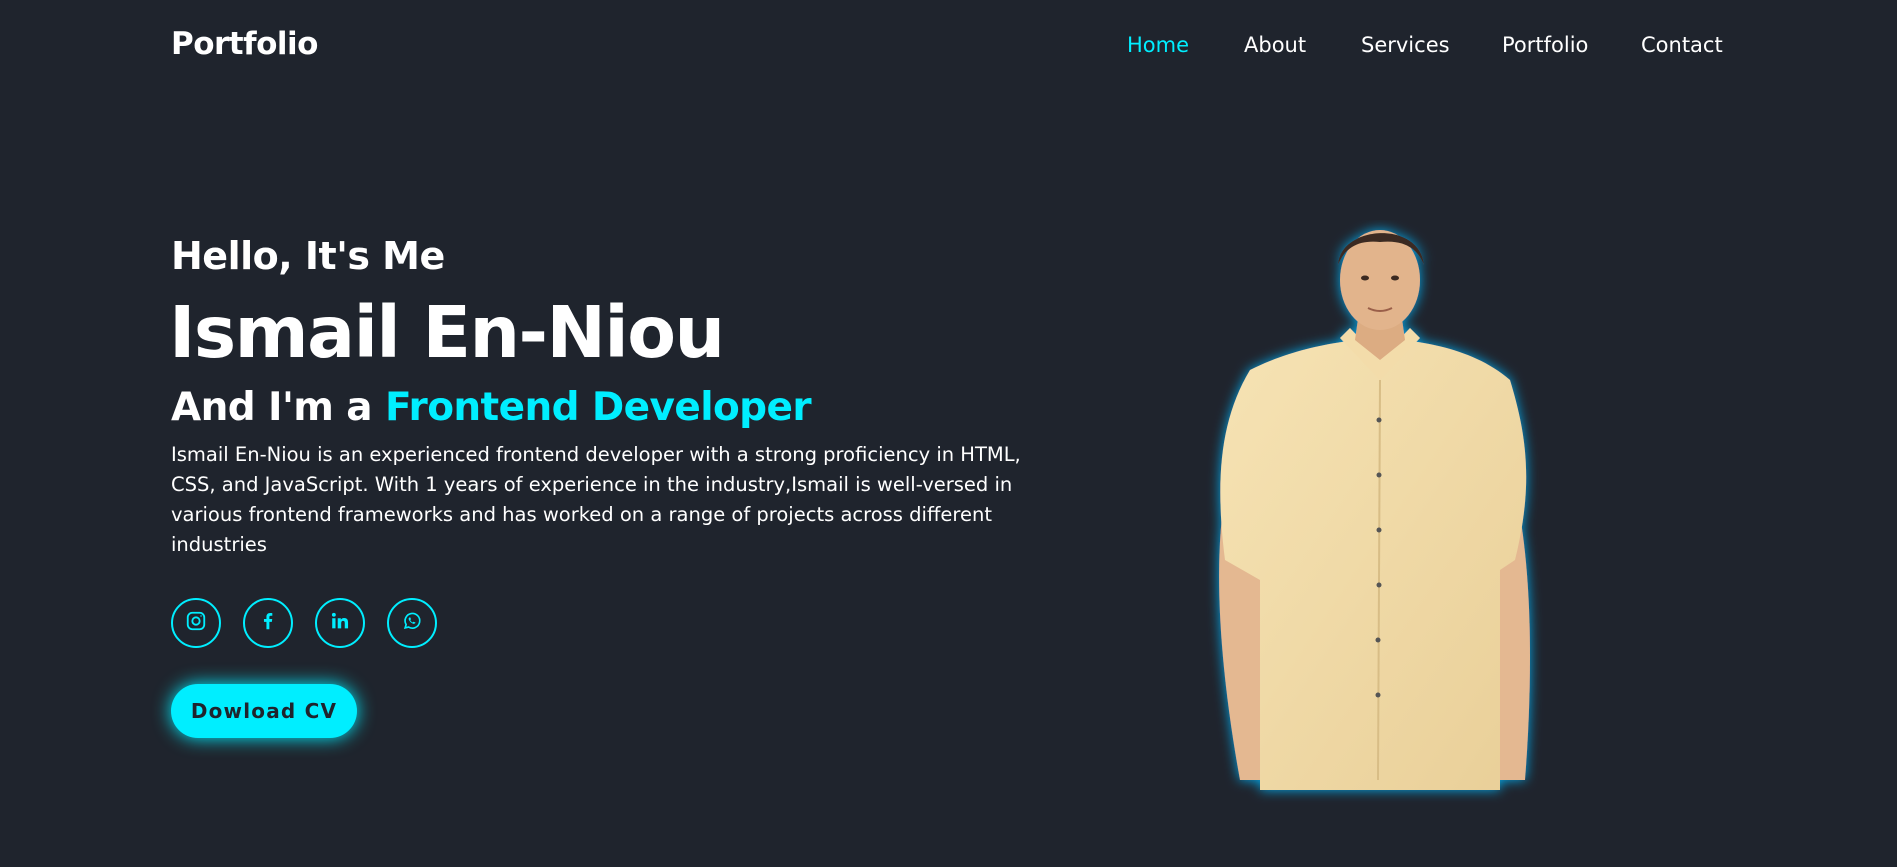  What do you see at coordinates (1405, 45) in the screenshot?
I see `nav-services: Services` at bounding box center [1405, 45].